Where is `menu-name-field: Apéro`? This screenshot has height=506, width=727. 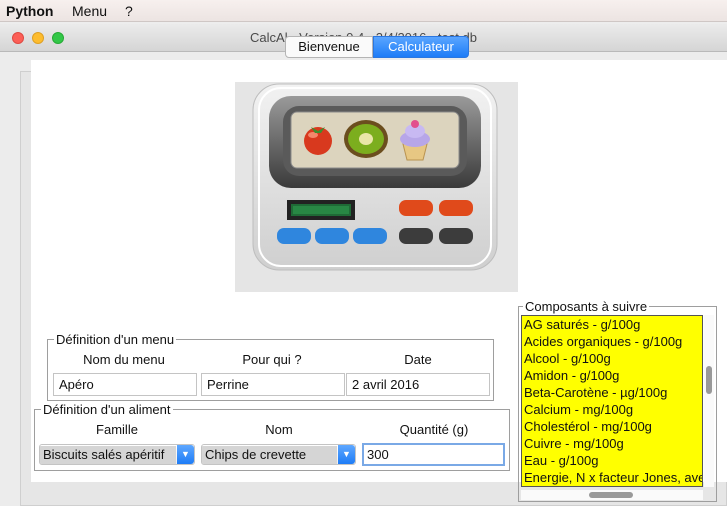 menu-name-field: Apéro is located at coordinates (125, 384).